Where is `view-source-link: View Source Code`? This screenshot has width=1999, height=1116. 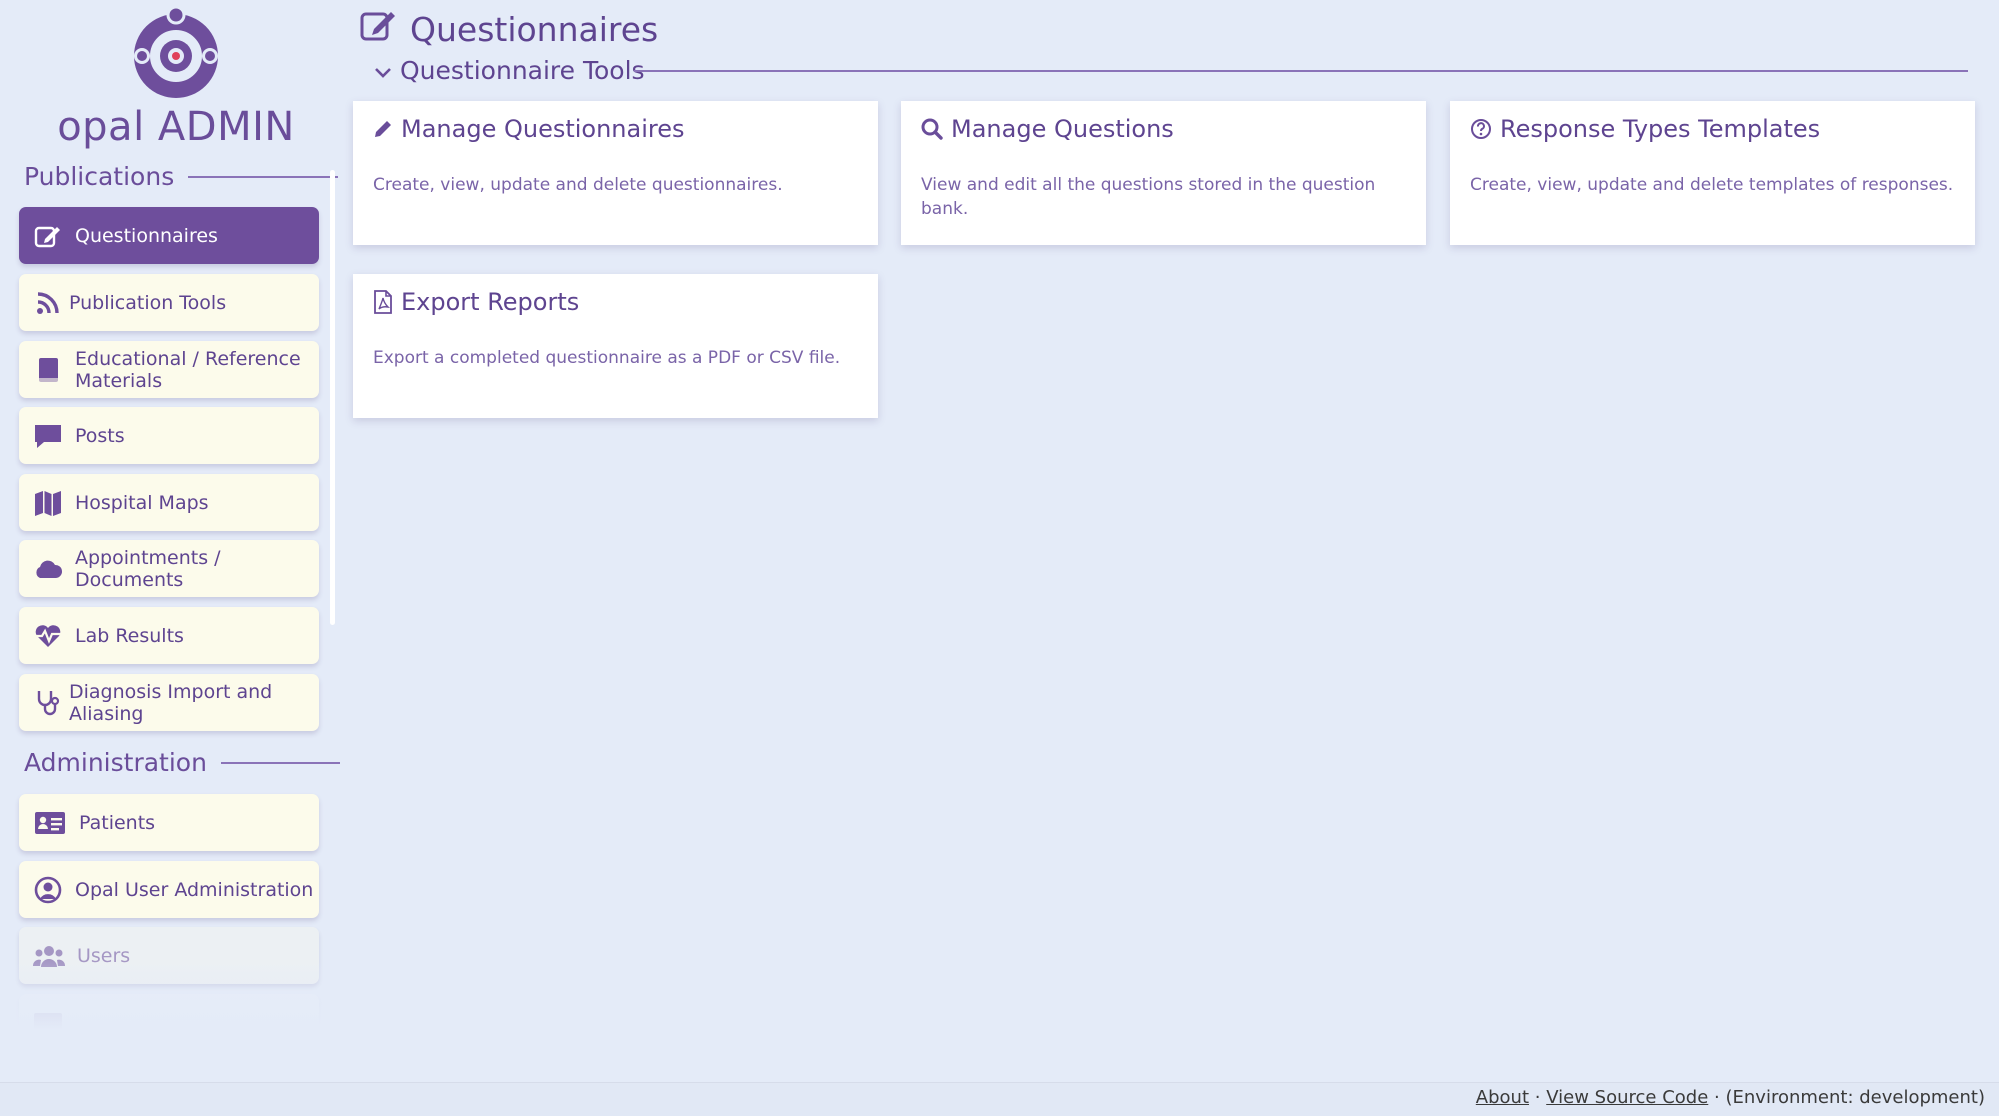
view-source-link: View Source Code is located at coordinates (1627, 1097).